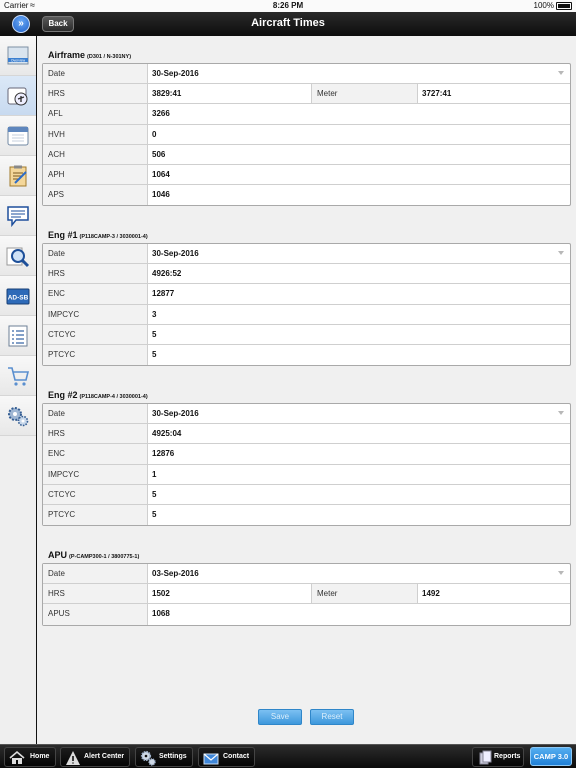 Image resolution: width=576 pixels, height=768 pixels. What do you see at coordinates (95, 134) in the screenshot?
I see `hvh-label: HVH` at bounding box center [95, 134].